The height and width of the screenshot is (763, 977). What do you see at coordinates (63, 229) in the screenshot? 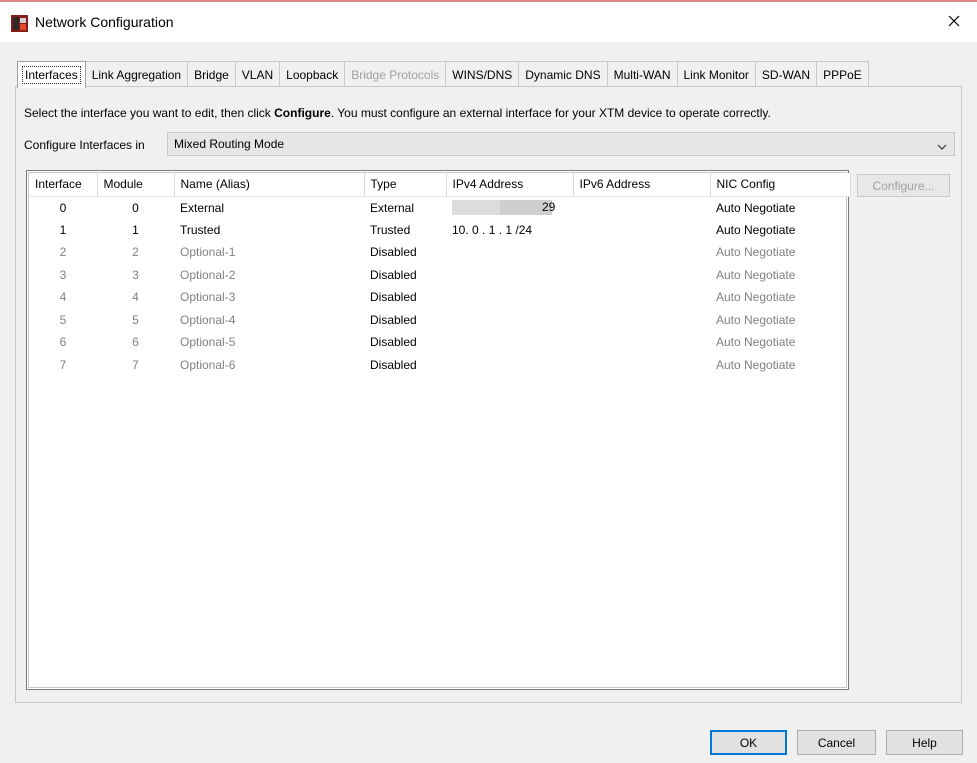
I see `cell-interface: 1` at bounding box center [63, 229].